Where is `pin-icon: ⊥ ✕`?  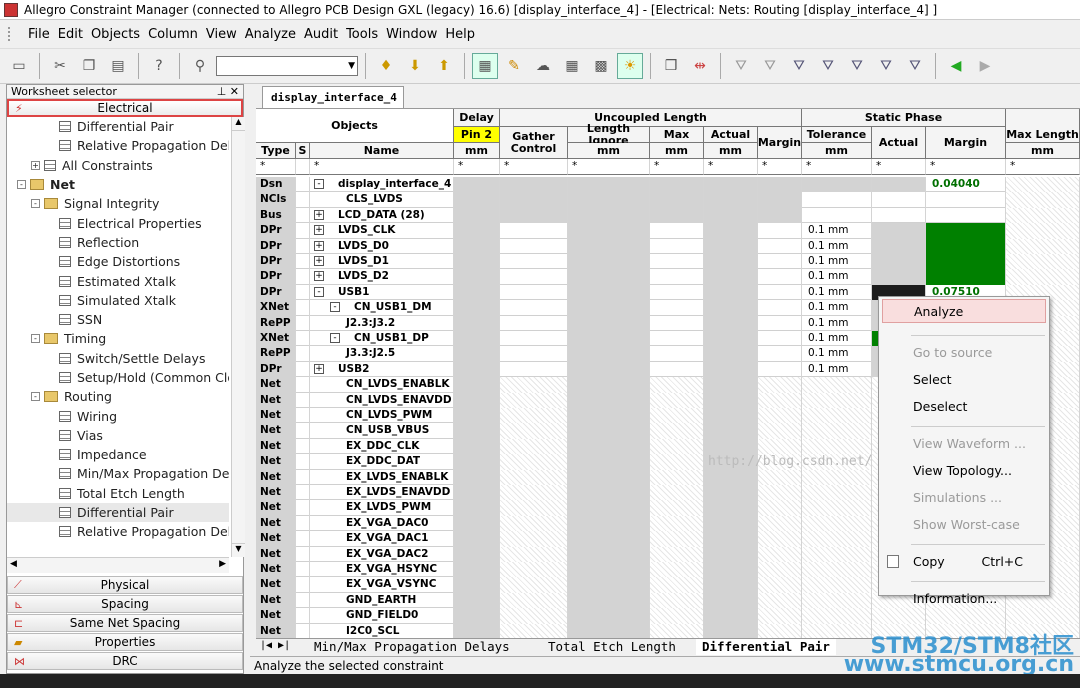 pin-icon: ⊥ ✕ is located at coordinates (228, 91).